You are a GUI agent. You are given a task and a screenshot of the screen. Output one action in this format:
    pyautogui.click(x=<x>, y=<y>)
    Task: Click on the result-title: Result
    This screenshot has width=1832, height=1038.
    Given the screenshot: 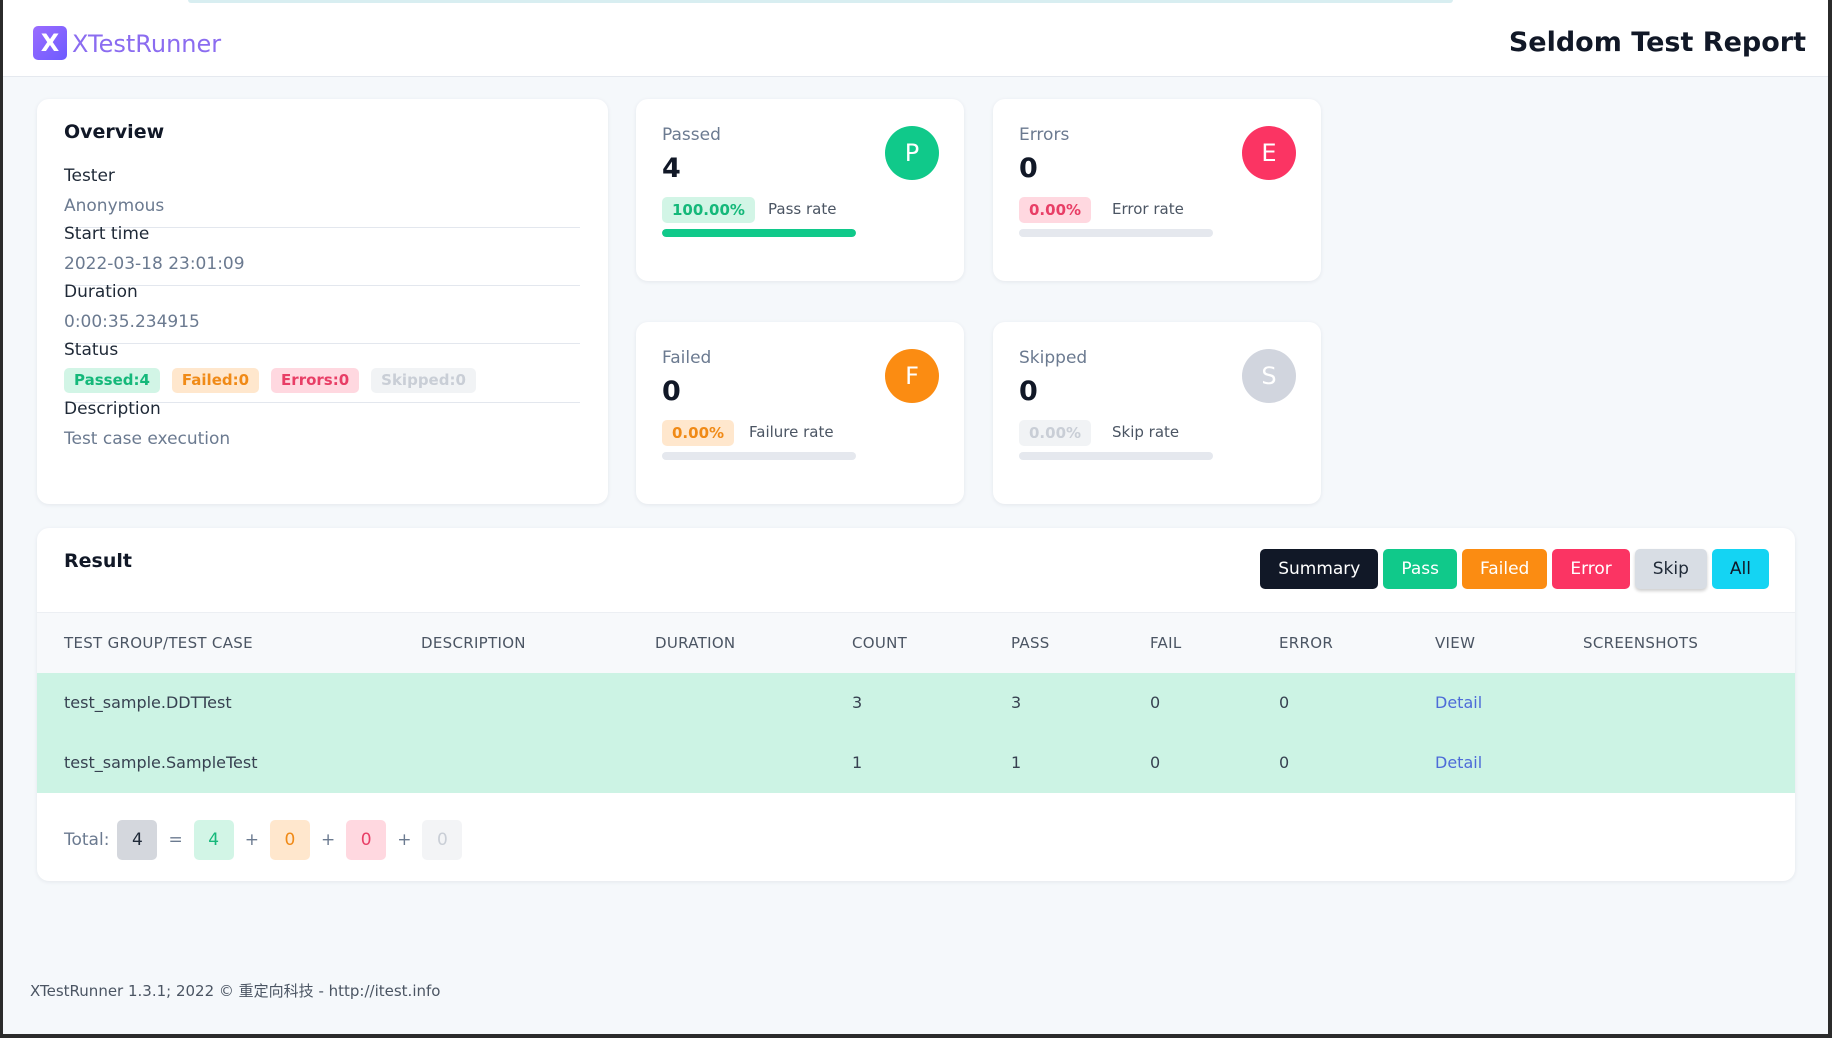 What is the action you would take?
    pyautogui.click(x=98, y=561)
    